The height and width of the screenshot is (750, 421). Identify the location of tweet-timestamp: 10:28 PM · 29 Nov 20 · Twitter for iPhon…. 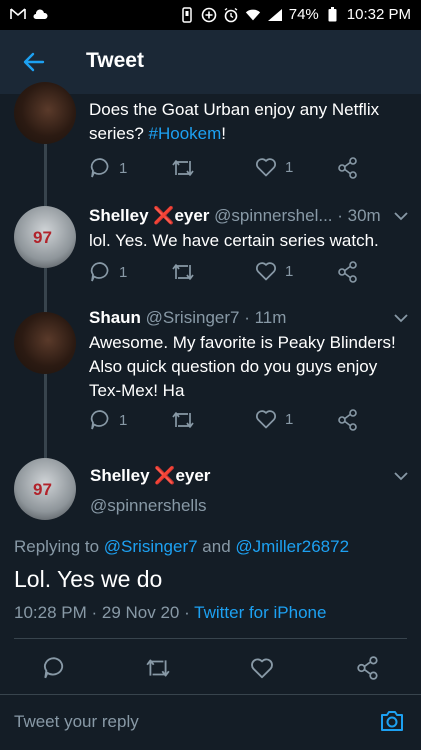
(170, 612).